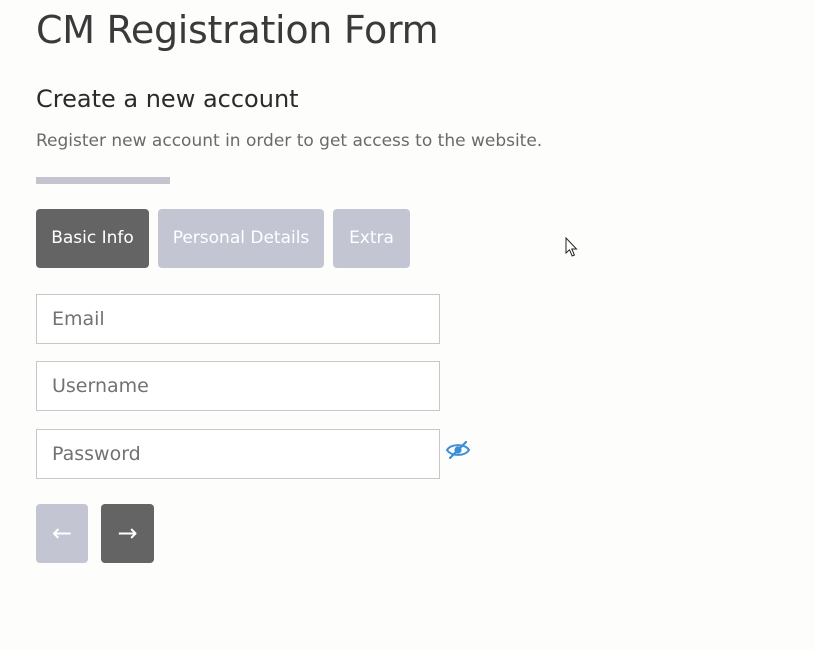 The width and height of the screenshot is (814, 650). I want to click on next-step-button: →, so click(127, 533).